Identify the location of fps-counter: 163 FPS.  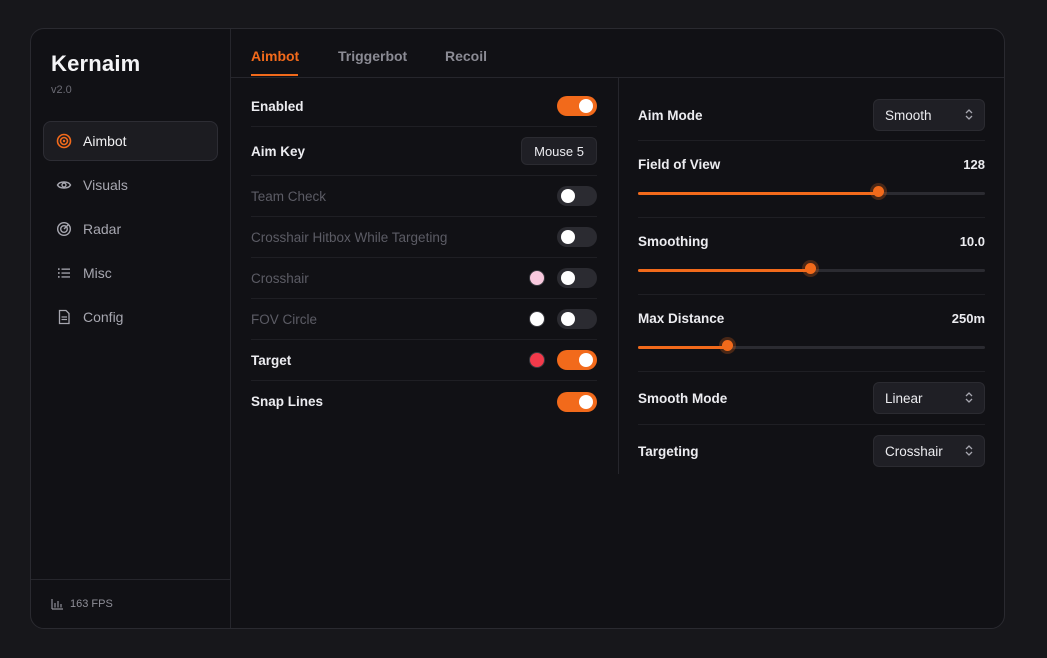
(130, 603).